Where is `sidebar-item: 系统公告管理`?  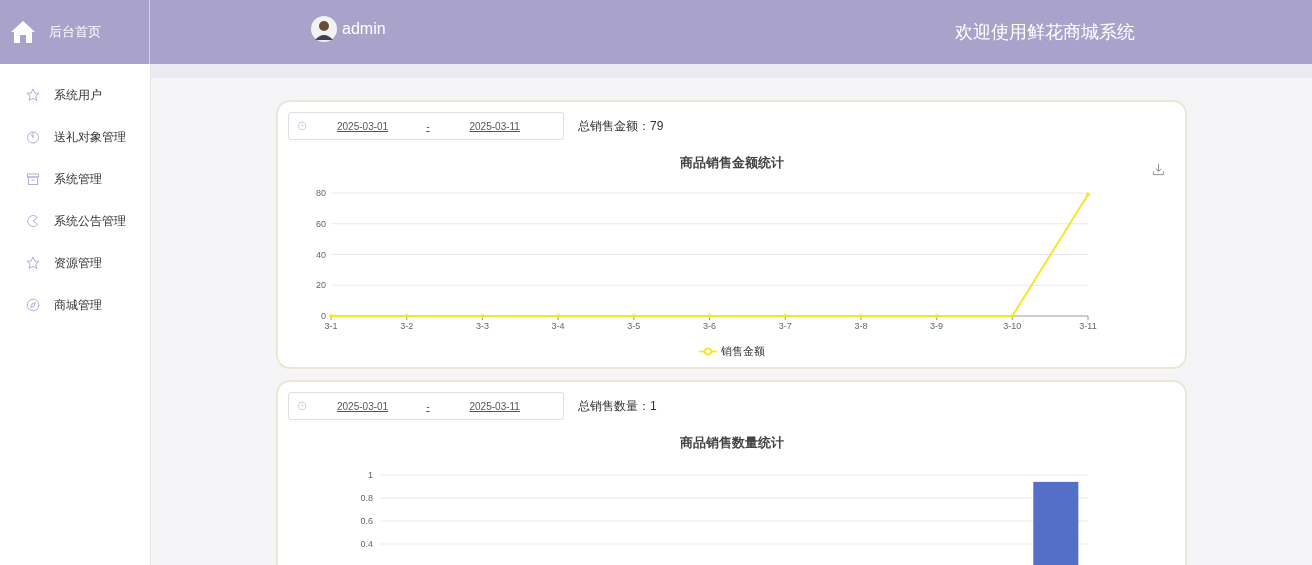 sidebar-item: 系统公告管理 is located at coordinates (75, 221).